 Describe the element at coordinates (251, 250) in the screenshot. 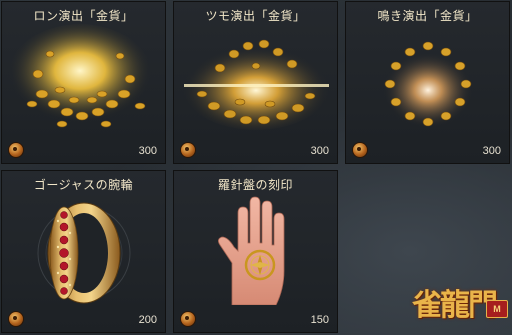

I see `compass-hand-tattoo-icon` at that location.